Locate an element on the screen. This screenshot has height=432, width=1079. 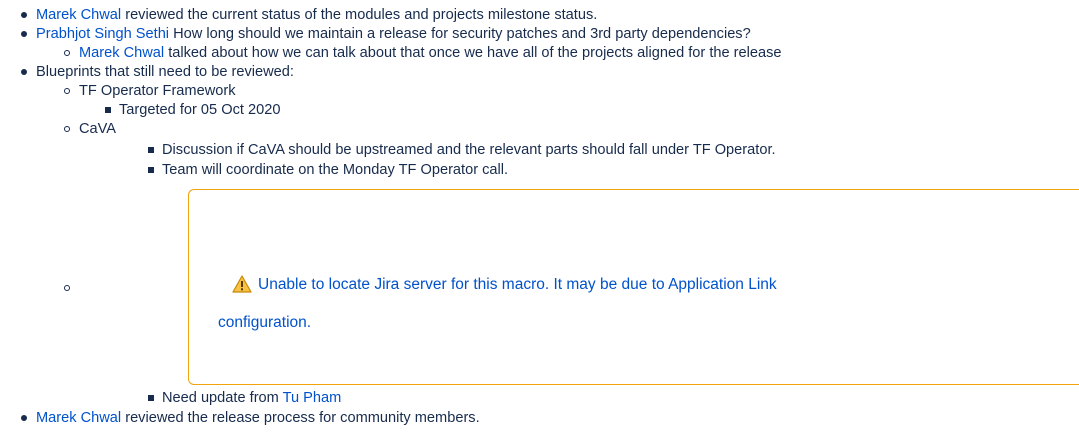
list-item: CaVA is located at coordinates (97, 129).